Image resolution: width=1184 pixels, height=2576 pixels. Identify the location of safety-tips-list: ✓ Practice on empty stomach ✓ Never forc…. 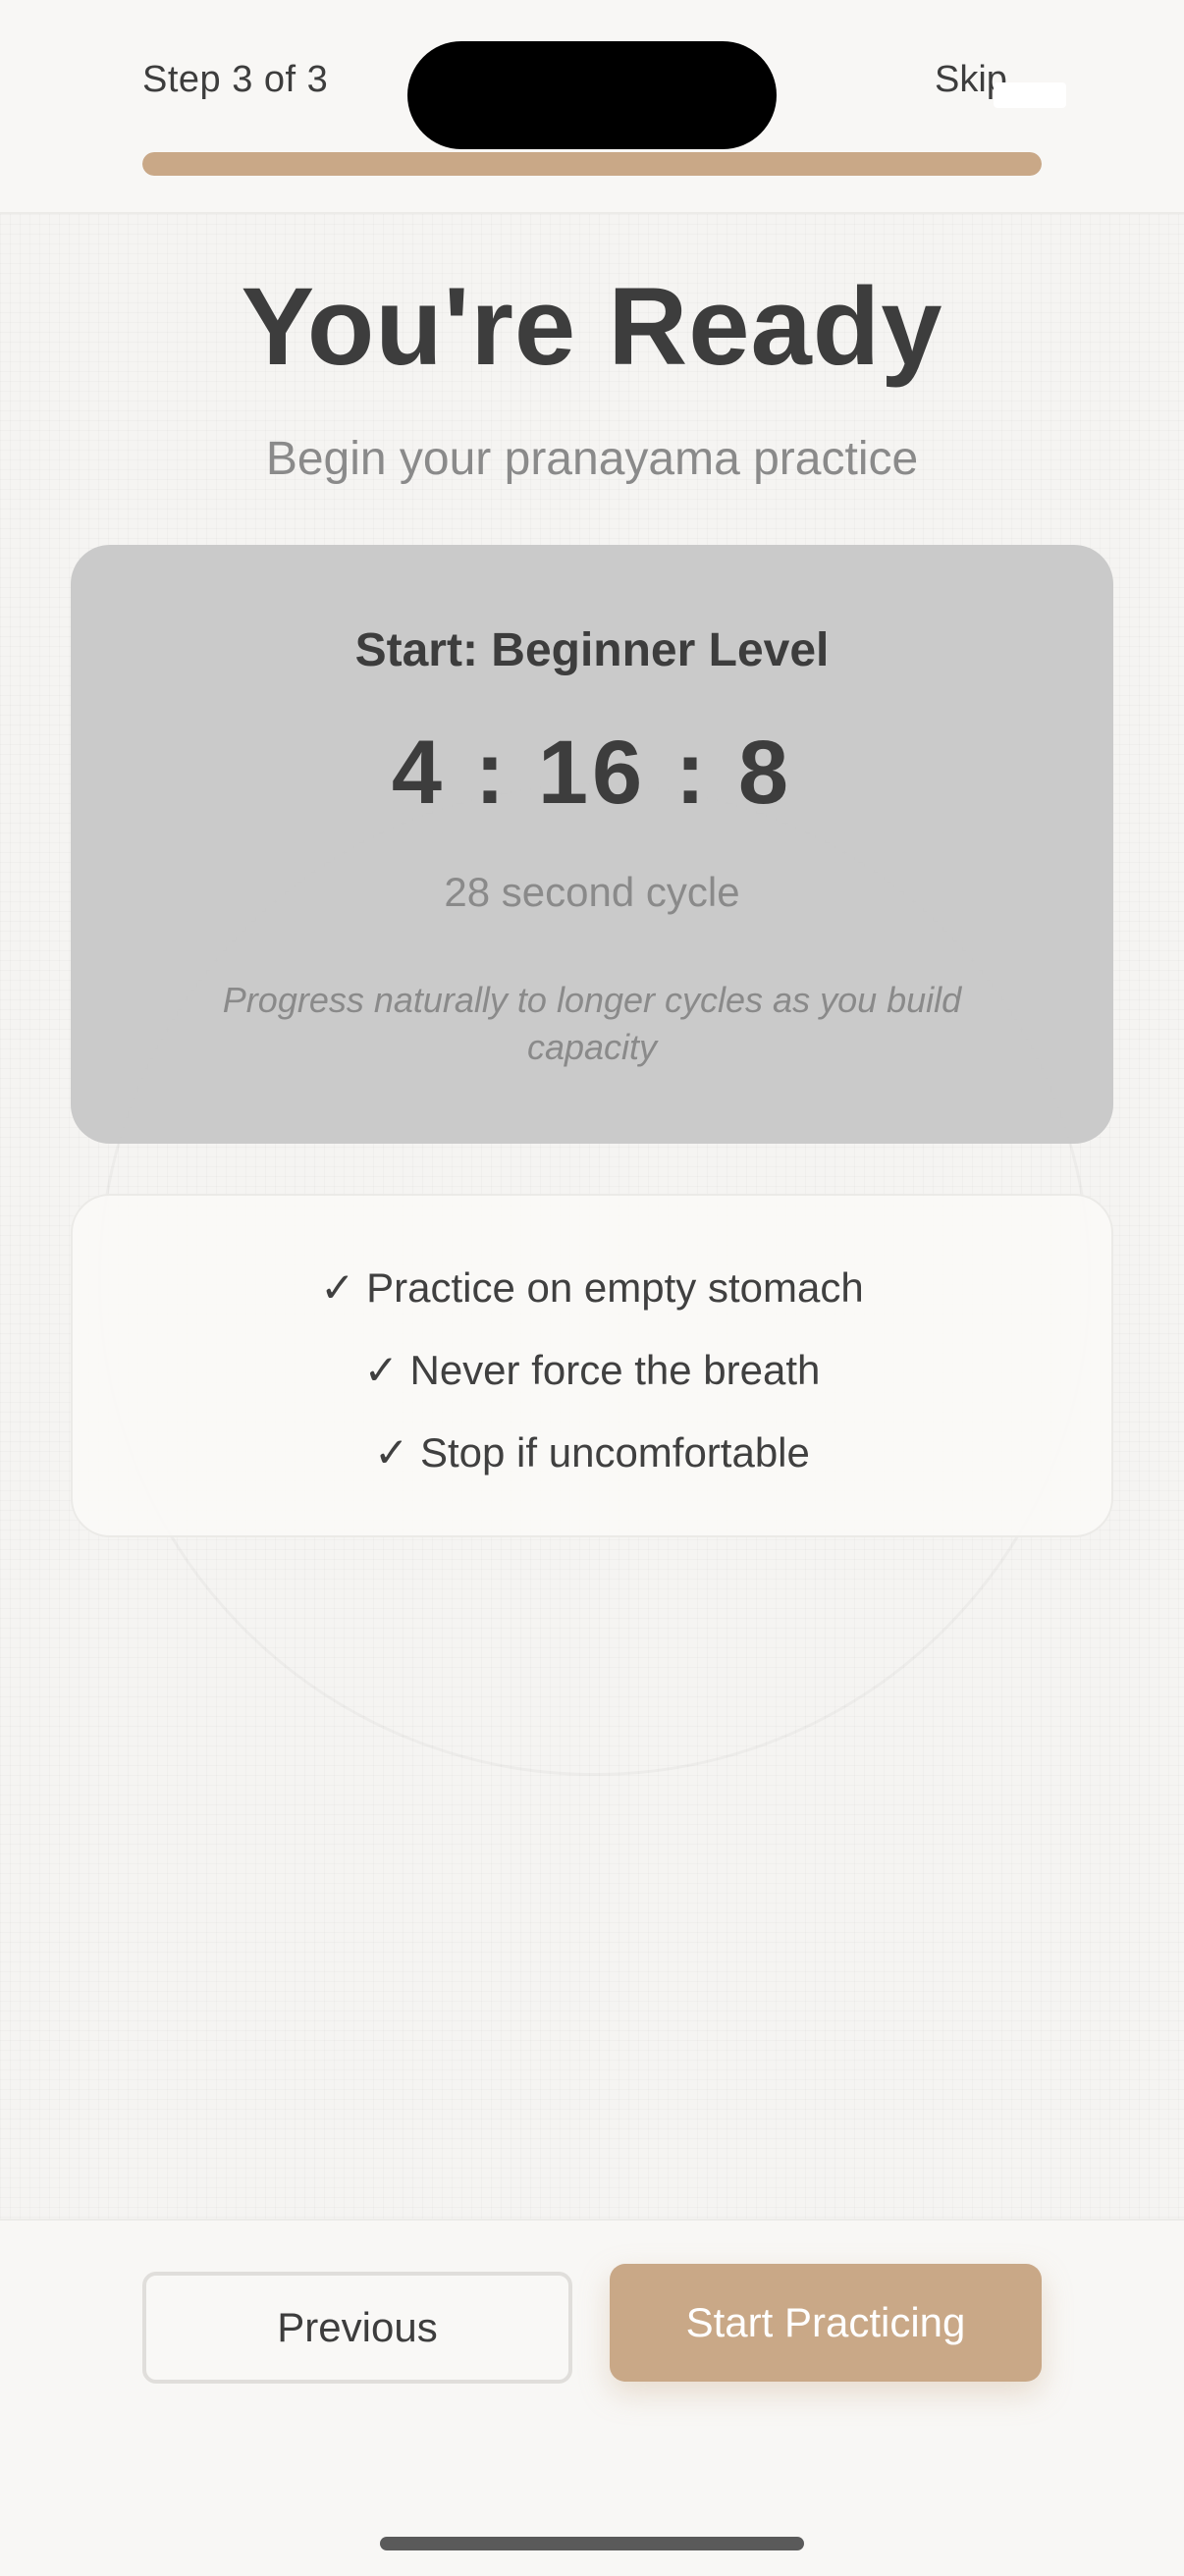
(592, 1370).